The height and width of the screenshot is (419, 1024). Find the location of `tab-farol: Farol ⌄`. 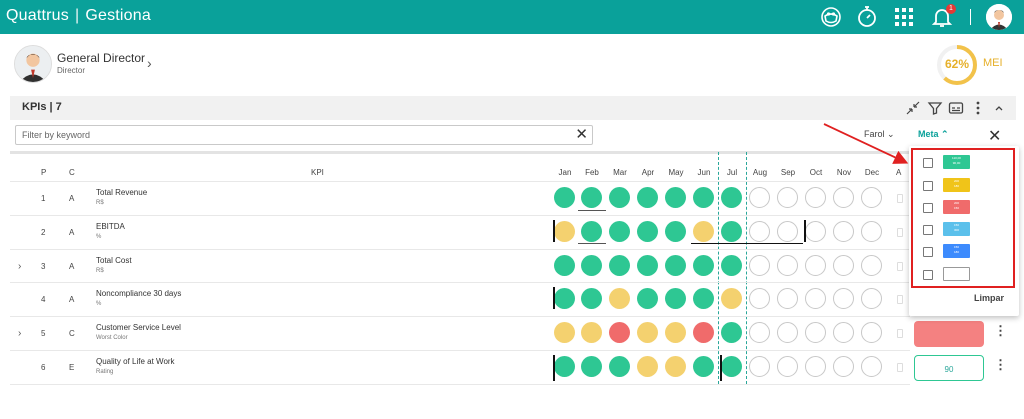

tab-farol: Farol ⌄ is located at coordinates (879, 134).